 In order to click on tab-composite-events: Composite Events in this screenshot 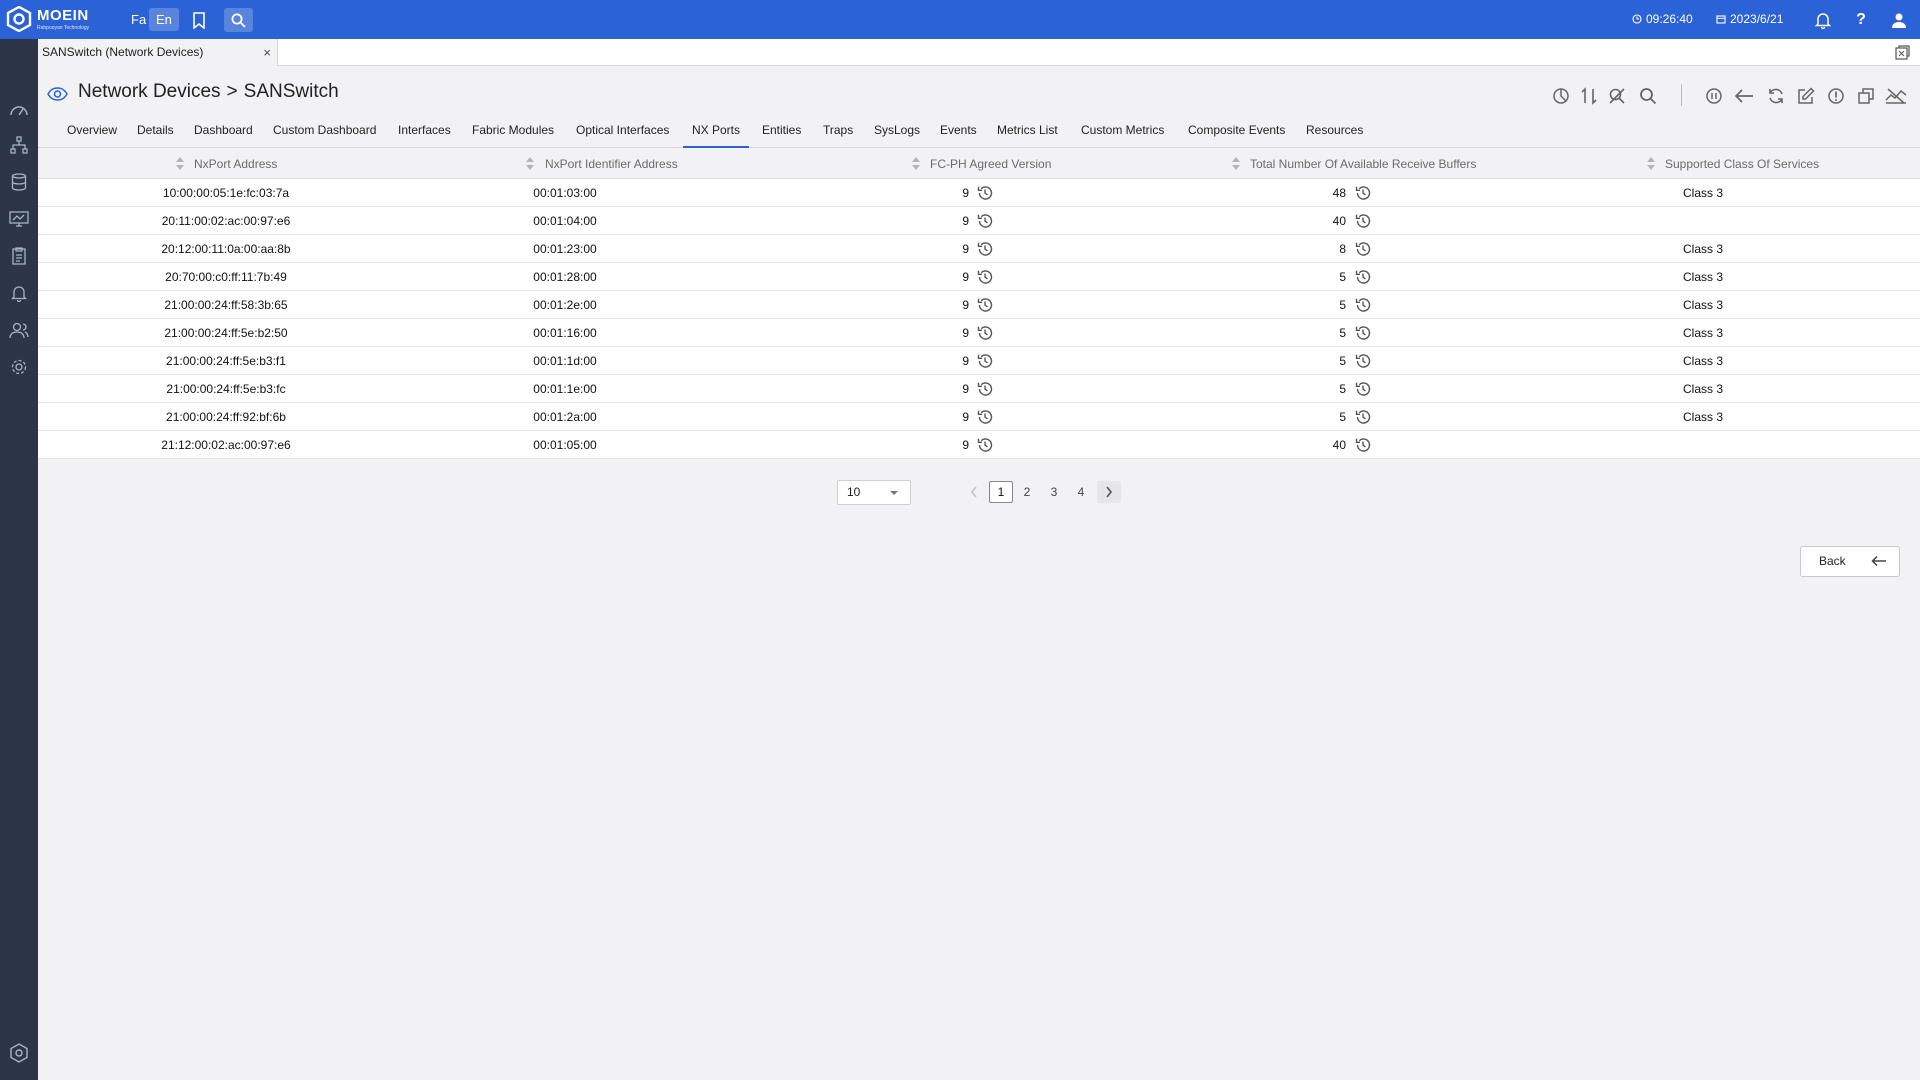, I will do `click(1236, 132)`.